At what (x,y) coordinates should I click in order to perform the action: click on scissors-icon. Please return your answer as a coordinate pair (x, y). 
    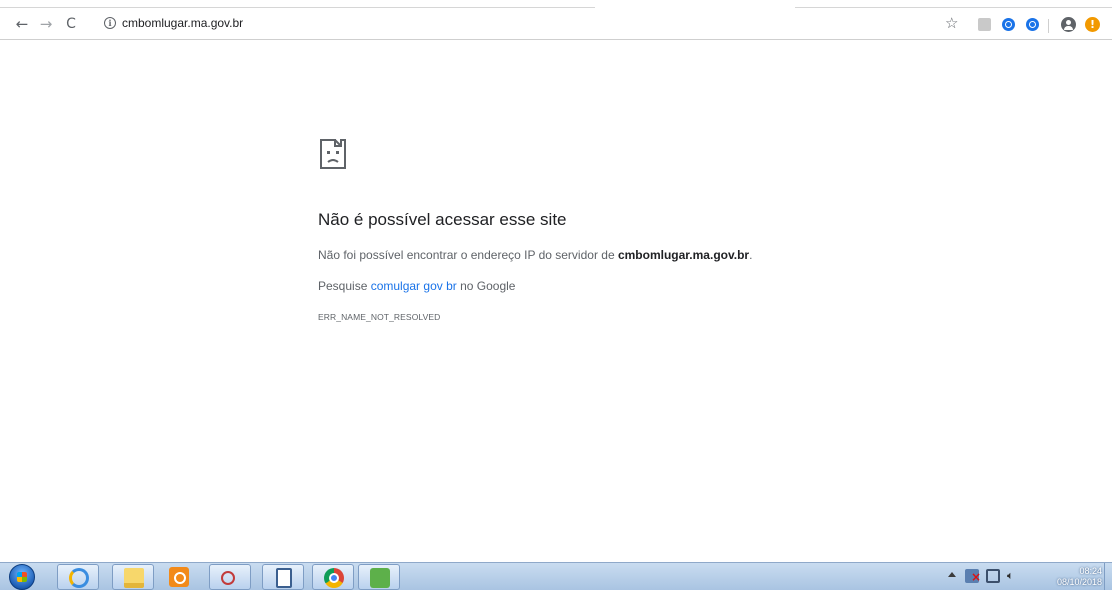
    Looking at the image, I should click on (228, 578).